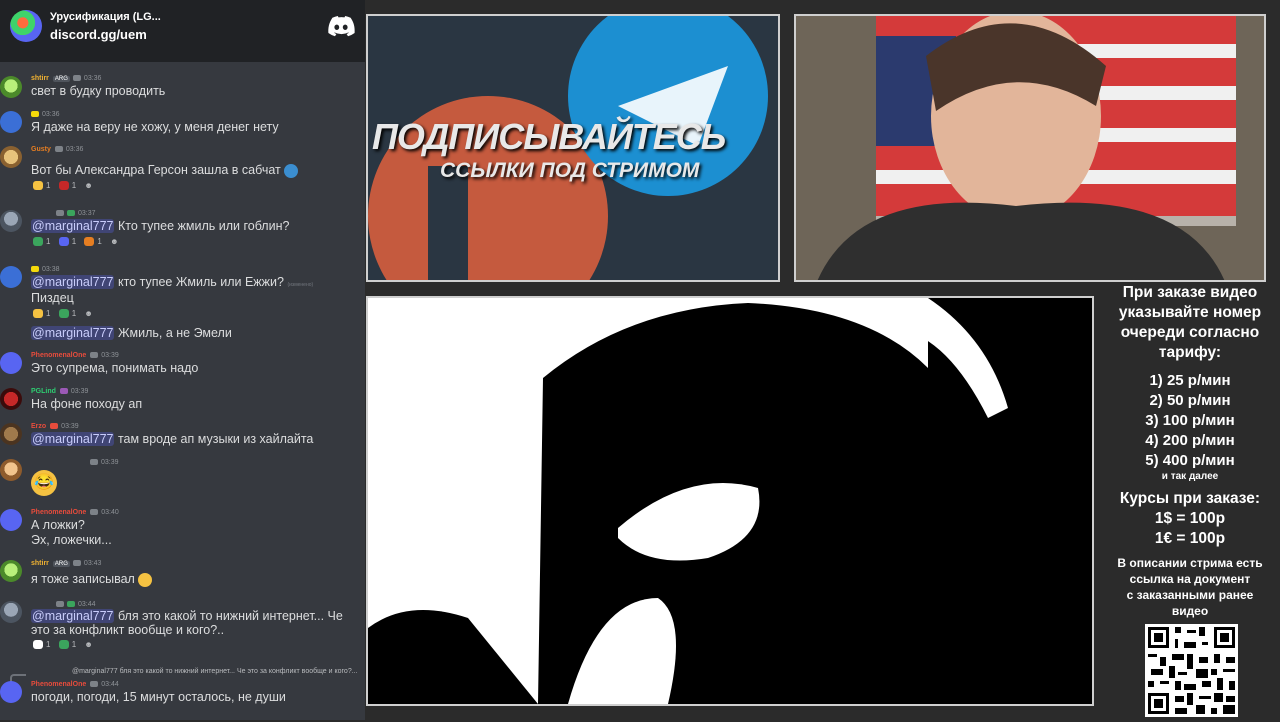 This screenshot has height=722, width=1280. Describe the element at coordinates (87, 604) in the screenshot. I see `timestamp: 03:44` at that location.